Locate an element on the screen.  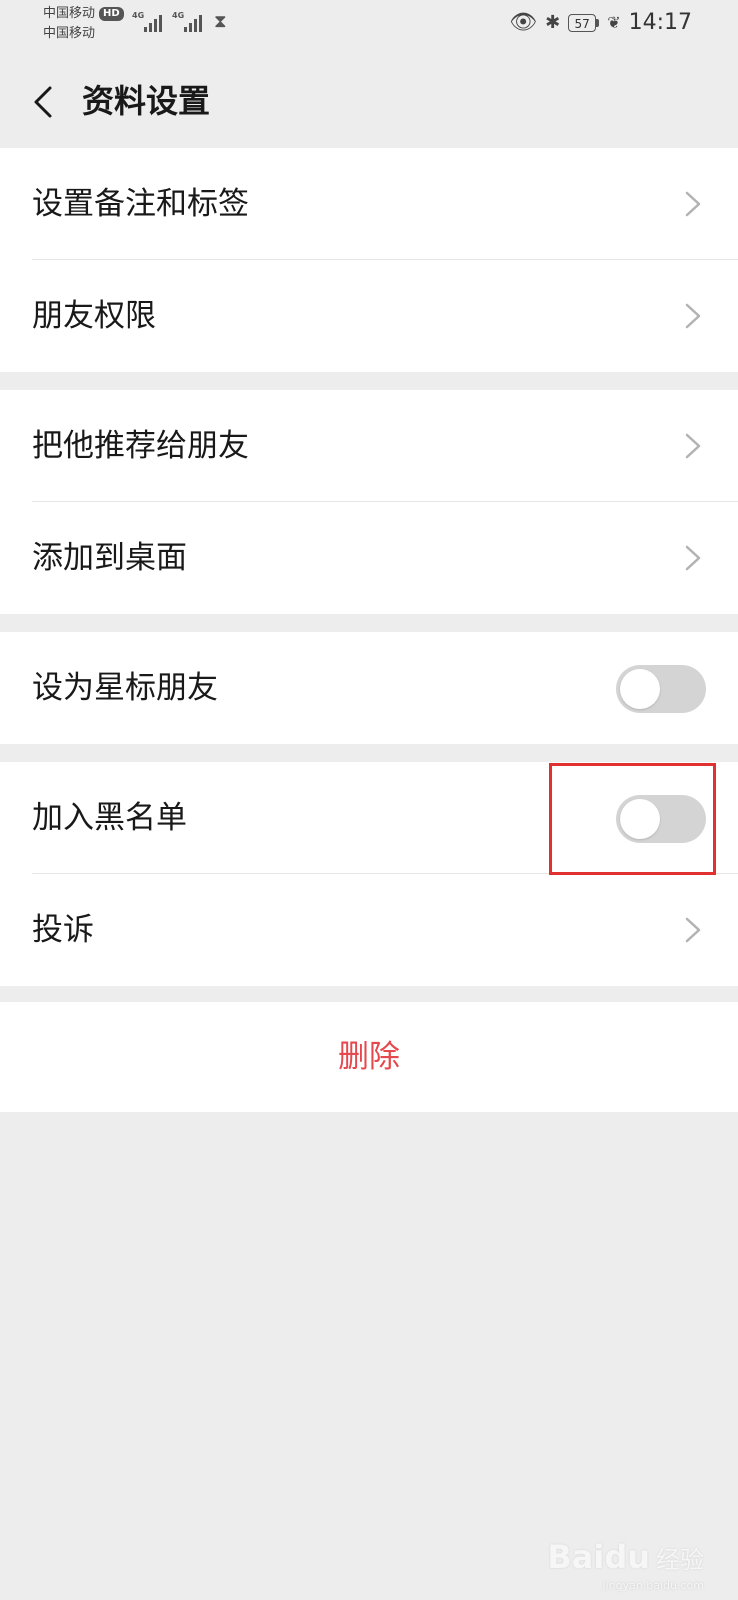
signal-2-icon: 4G is located at coordinates (187, 21).